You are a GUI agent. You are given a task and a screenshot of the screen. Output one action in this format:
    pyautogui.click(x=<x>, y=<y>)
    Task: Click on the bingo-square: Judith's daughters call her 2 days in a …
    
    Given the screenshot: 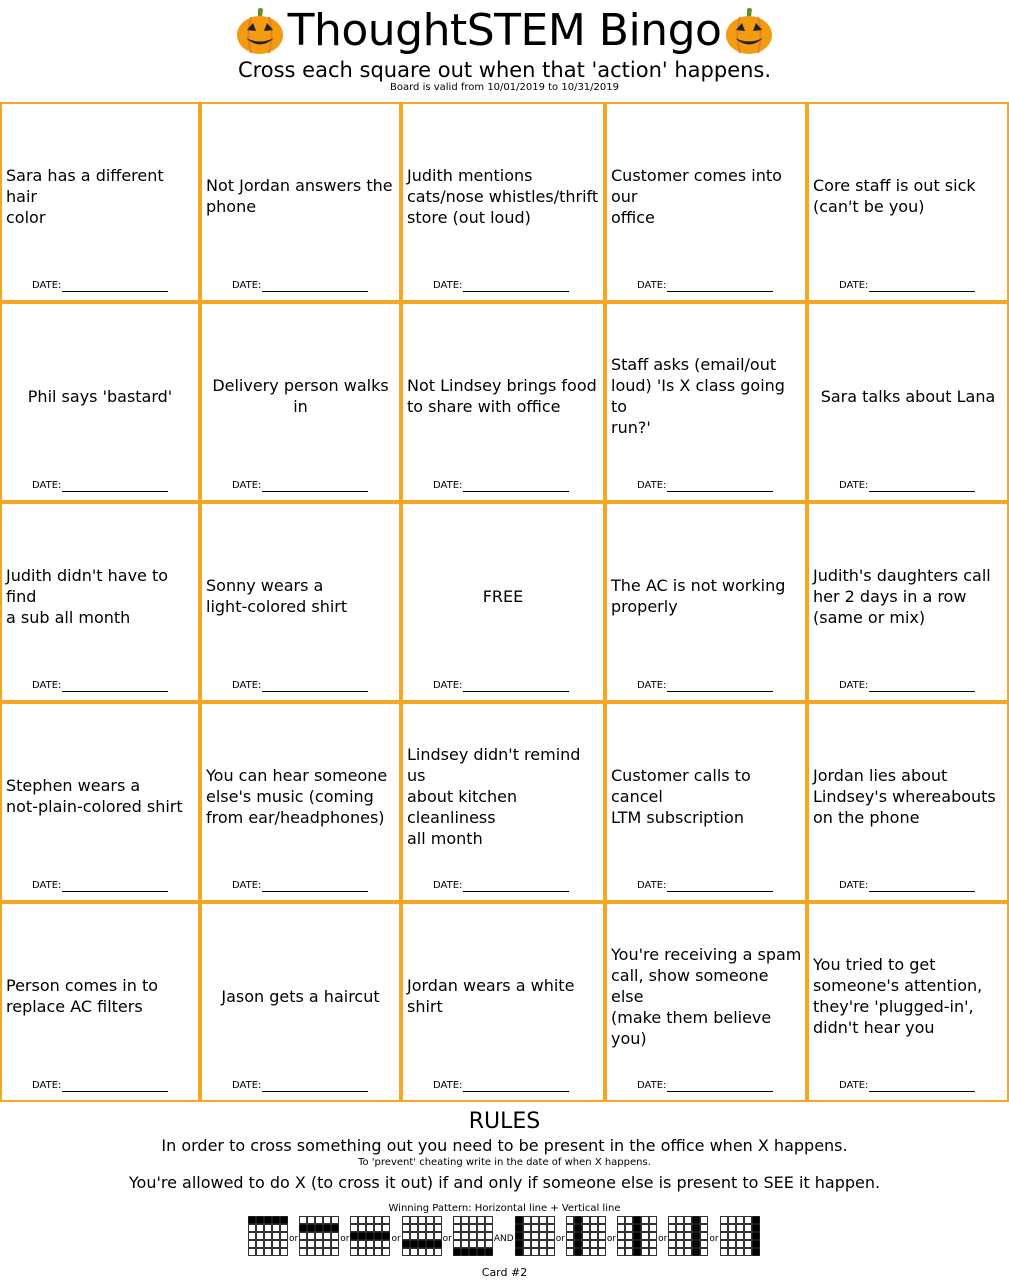 What is the action you would take?
    pyautogui.click(x=908, y=602)
    